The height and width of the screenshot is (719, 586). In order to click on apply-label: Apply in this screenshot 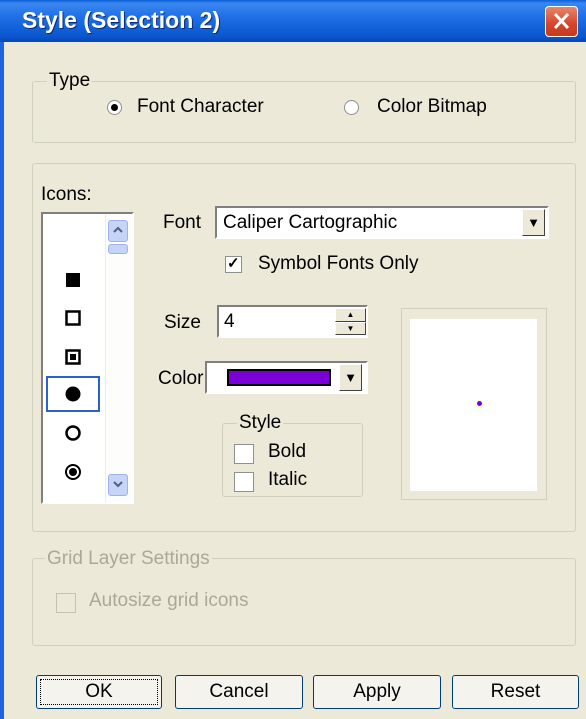, I will do `click(377, 691)`.